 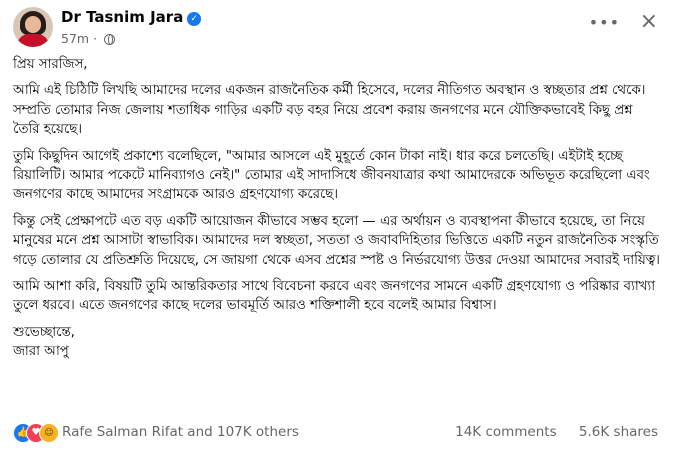 What do you see at coordinates (49, 433) in the screenshot?
I see `haha-reaction-icon: ☺` at bounding box center [49, 433].